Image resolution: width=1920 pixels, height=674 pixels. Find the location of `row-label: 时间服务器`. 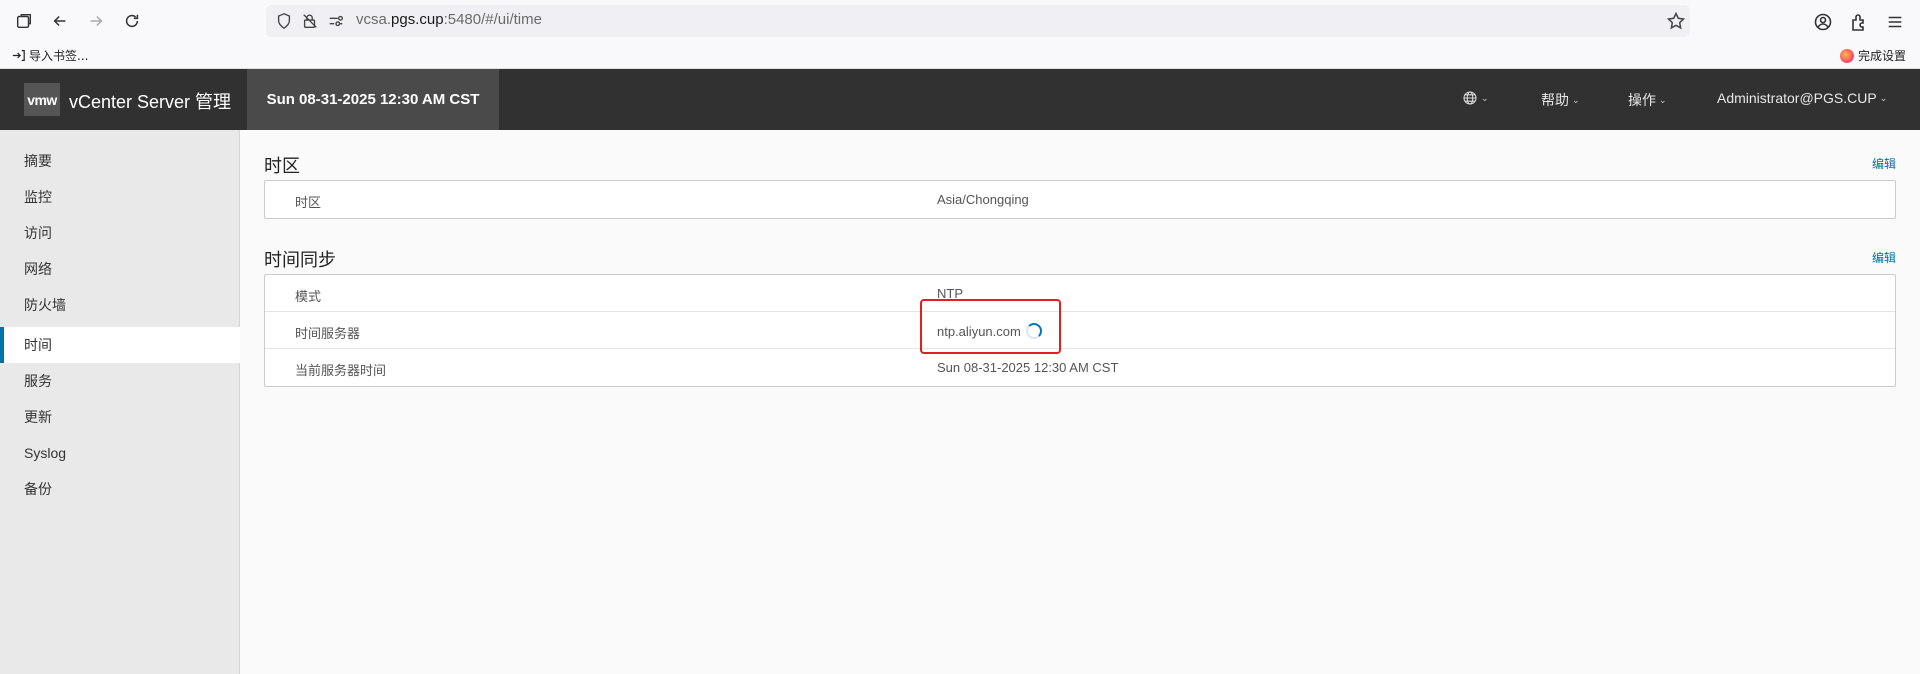

row-label: 时间服务器 is located at coordinates (328, 333).